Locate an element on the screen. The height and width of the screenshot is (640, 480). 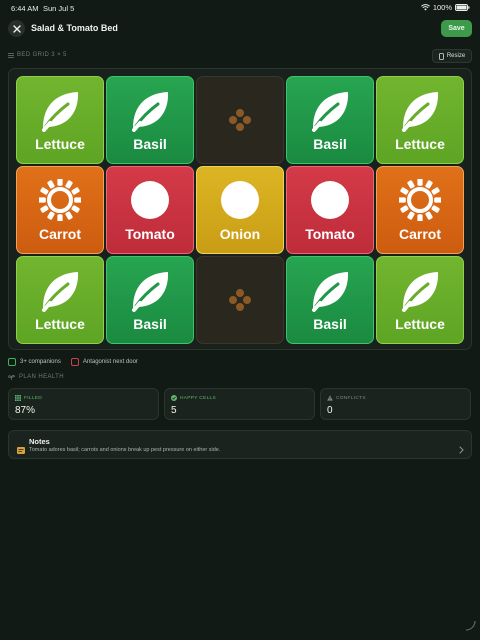
stat-value-filled: 87% is located at coordinates (25, 410).